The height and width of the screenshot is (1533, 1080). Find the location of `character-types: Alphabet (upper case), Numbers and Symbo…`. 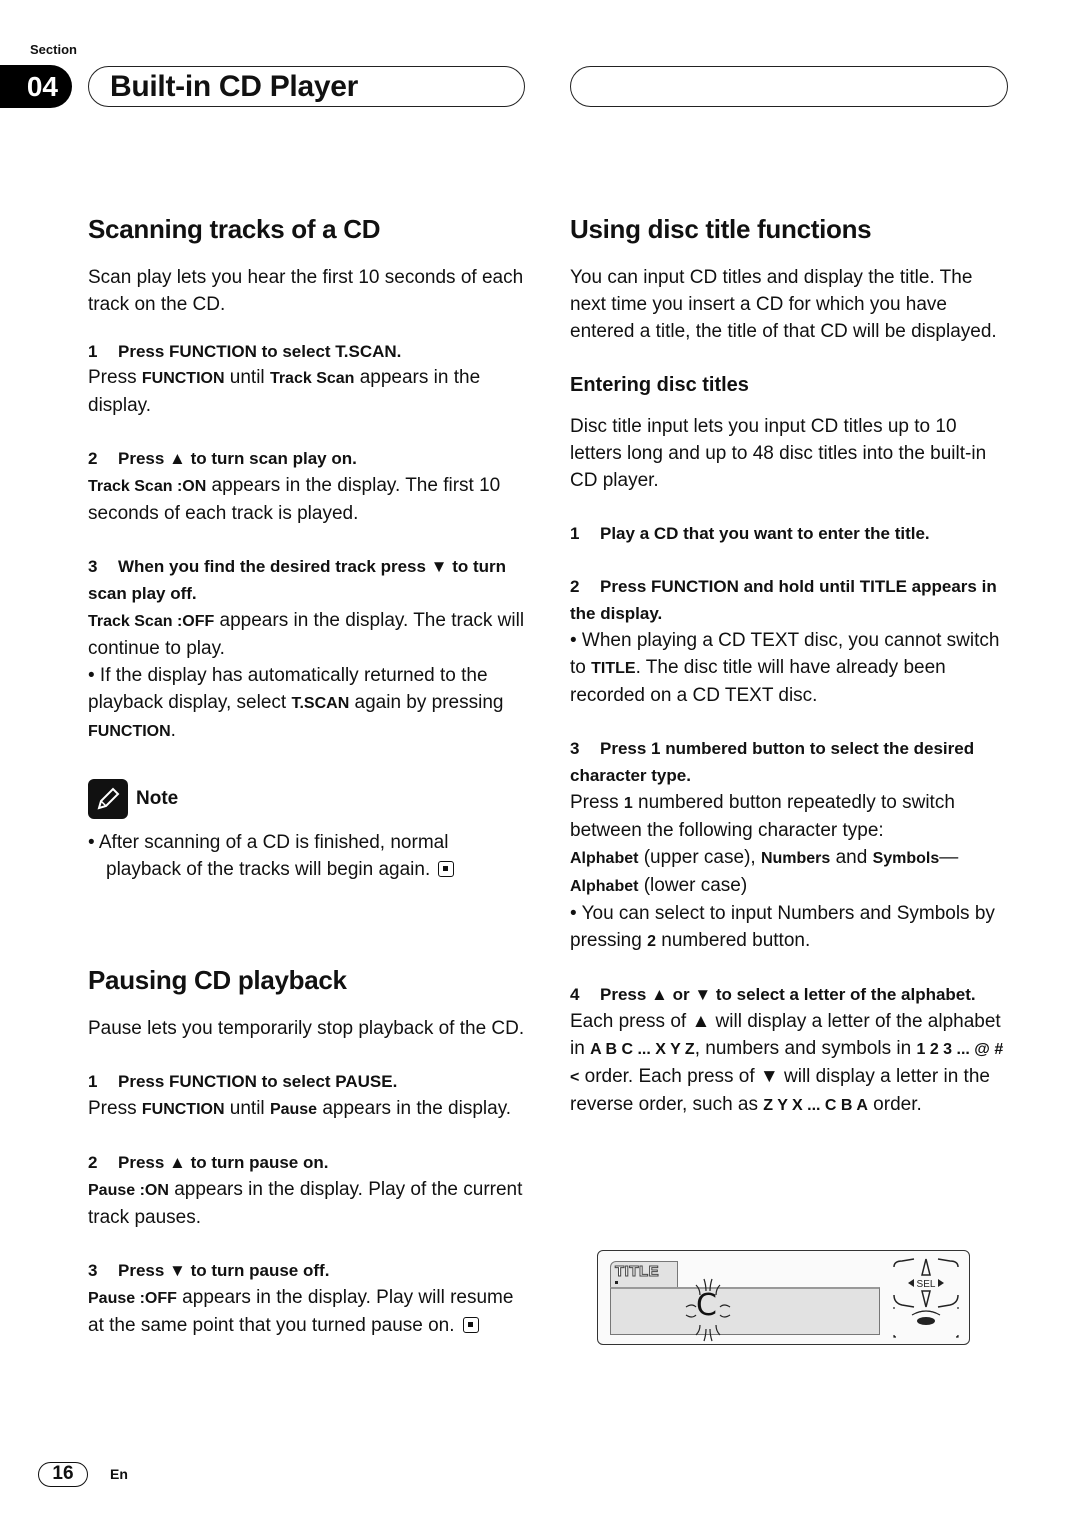

character-types: Alphabet (upper case), Numbers and Symbo… is located at coordinates (764, 871).